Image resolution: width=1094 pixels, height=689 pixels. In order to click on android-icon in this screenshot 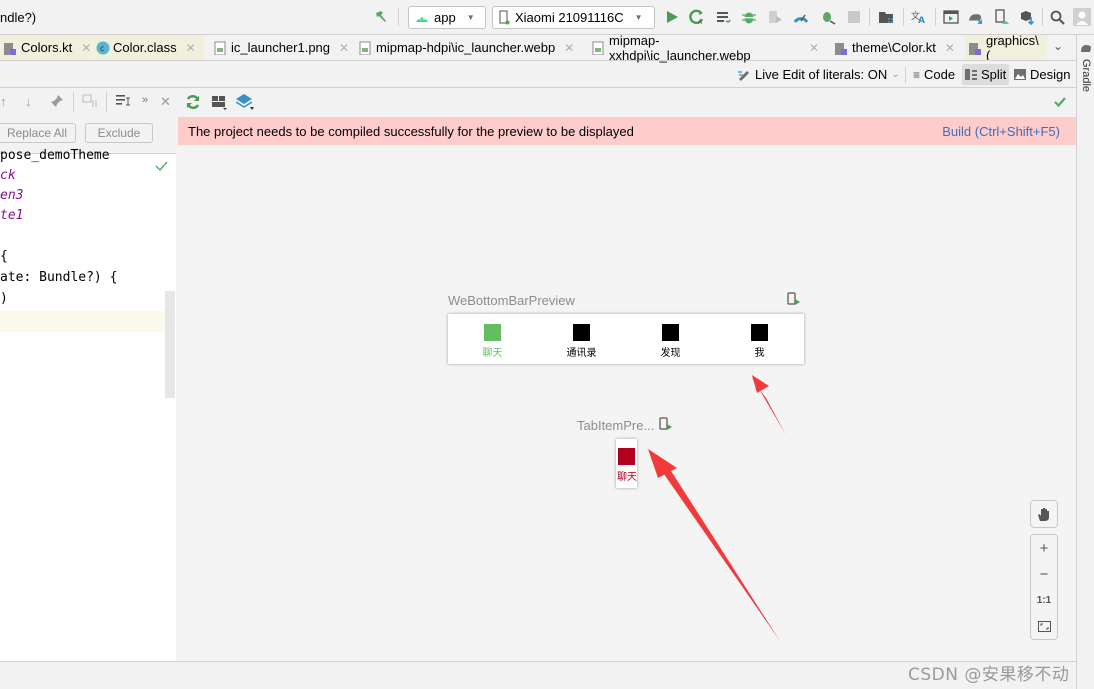, I will do `click(422, 19)`.